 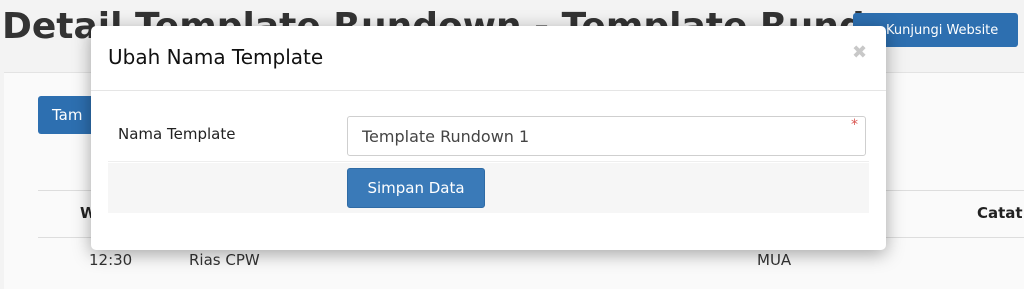 What do you see at coordinates (854, 125) in the screenshot?
I see `required-mark: *` at bounding box center [854, 125].